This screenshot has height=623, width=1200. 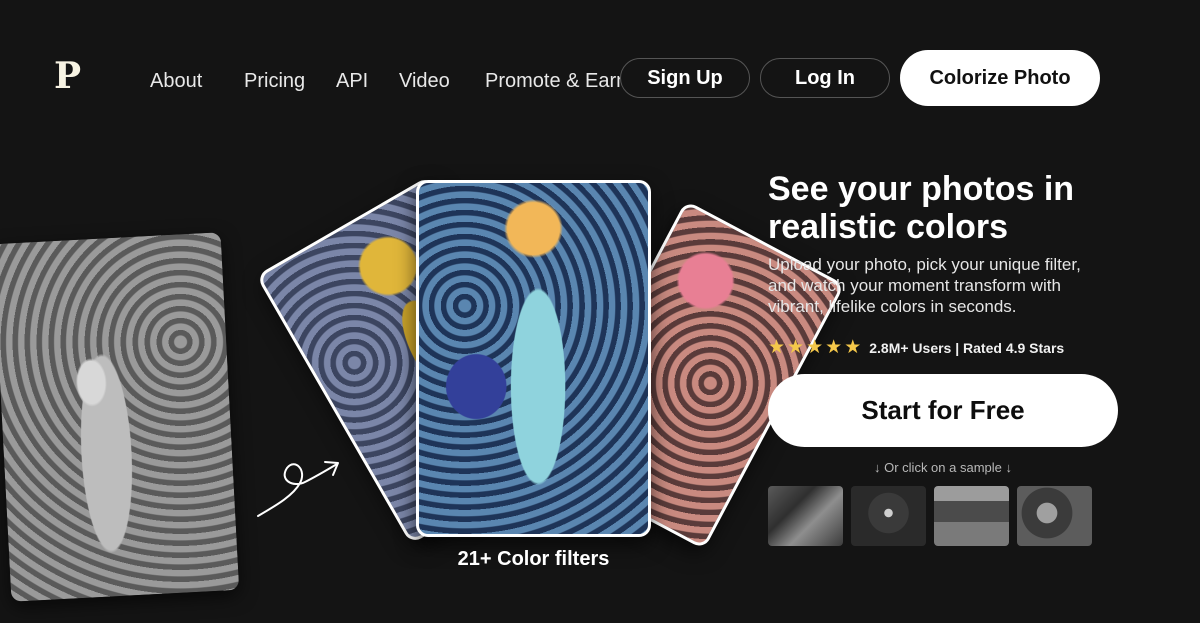 I want to click on sample-photos, so click(x=930, y=516).